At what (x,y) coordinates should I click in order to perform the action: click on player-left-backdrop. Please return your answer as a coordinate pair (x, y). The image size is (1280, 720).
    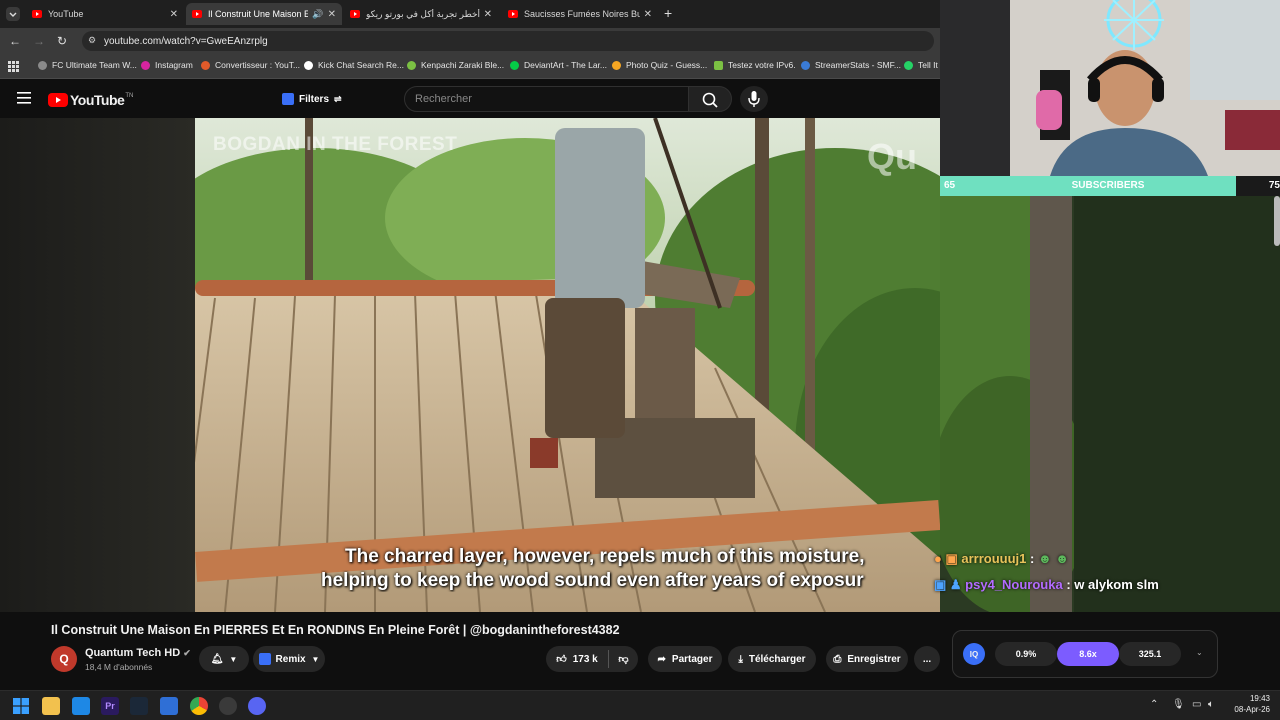
    Looking at the image, I should click on (97, 365).